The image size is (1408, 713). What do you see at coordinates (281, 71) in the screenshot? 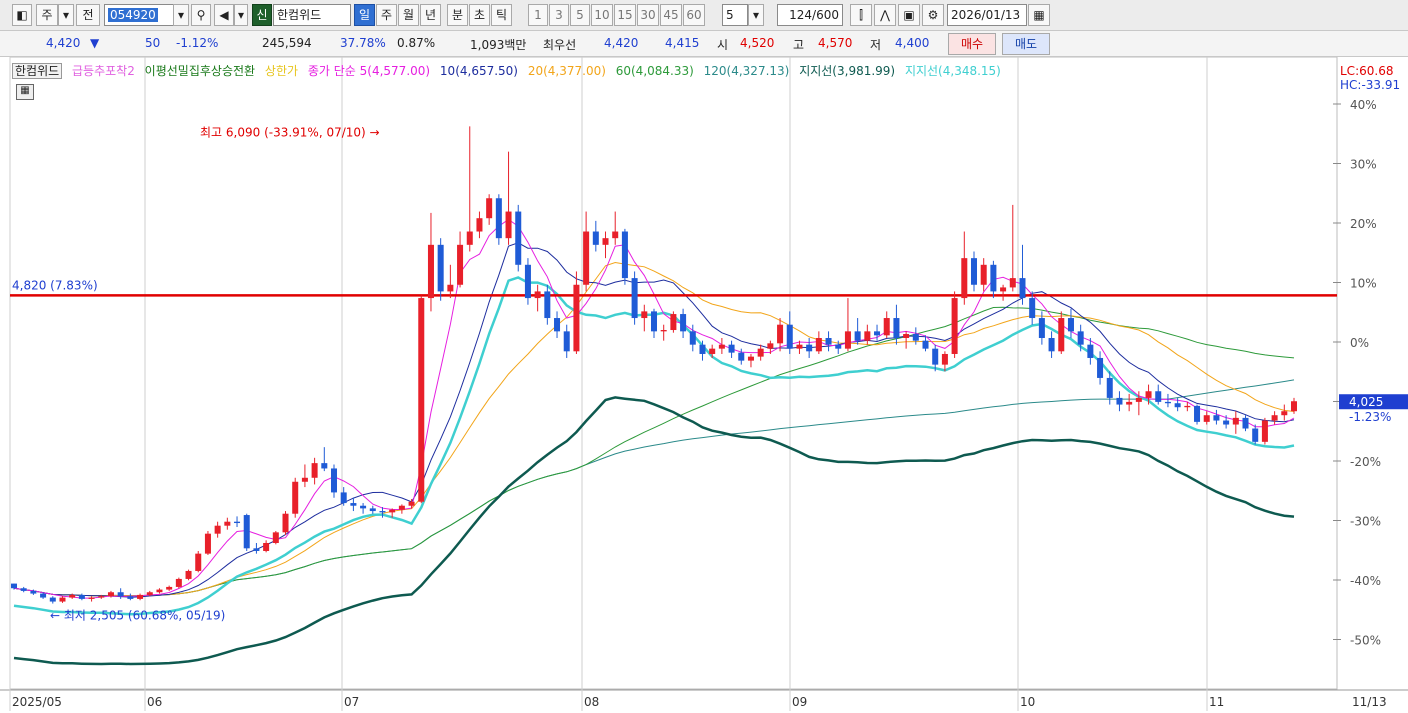
I see `legend-indicator-3: 상한가` at bounding box center [281, 71].